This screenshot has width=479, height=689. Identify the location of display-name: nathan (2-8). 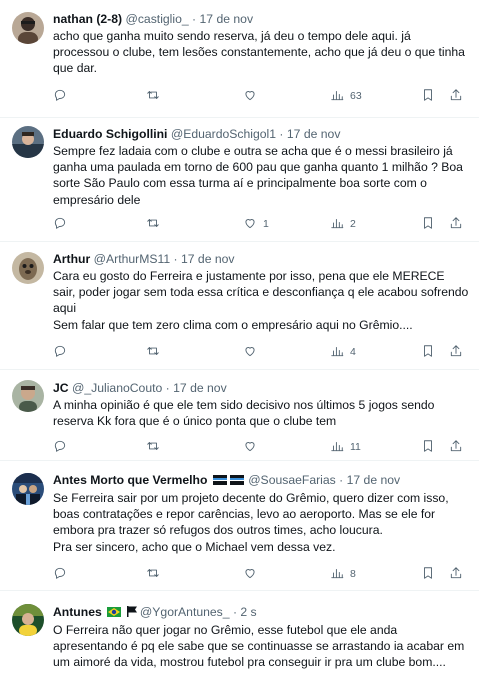
(87, 19).